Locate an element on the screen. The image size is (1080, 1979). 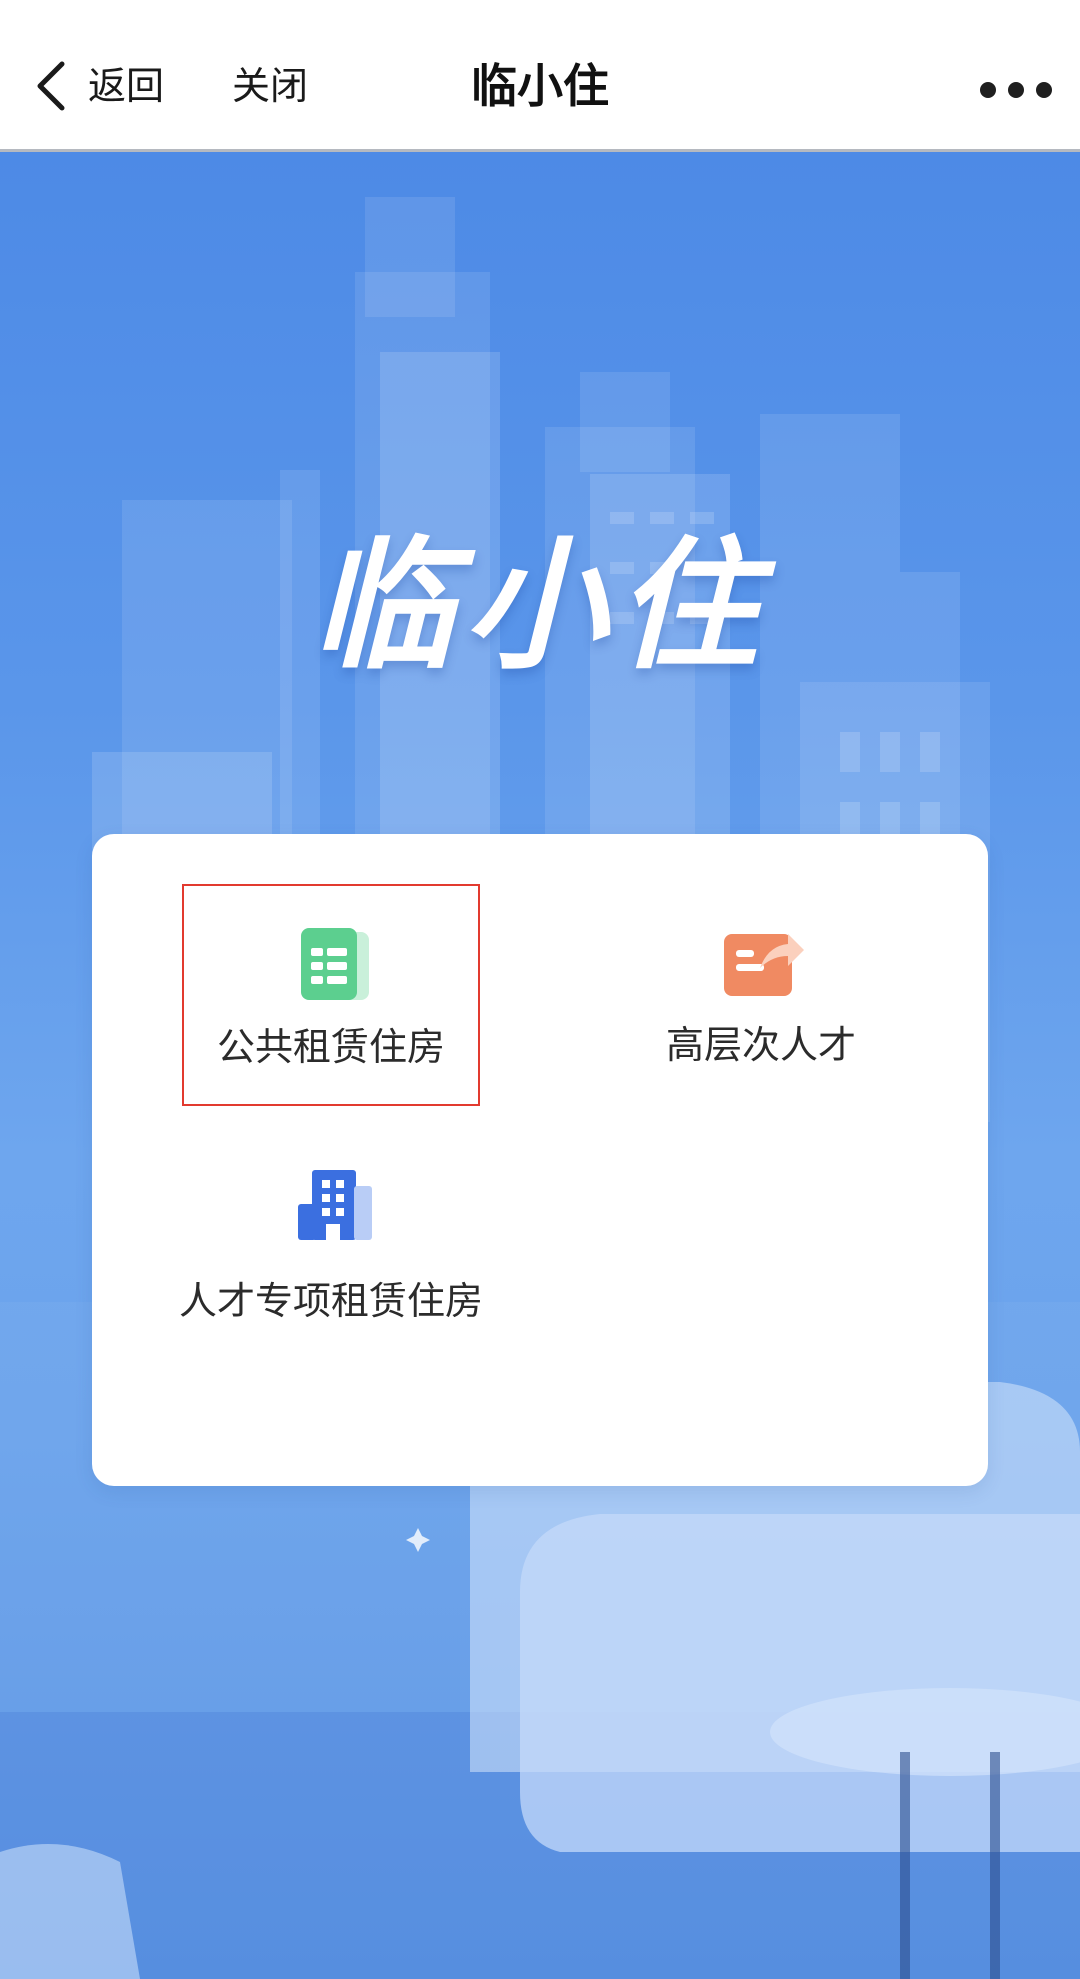
more-dots-icon is located at coordinates (1016, 90).